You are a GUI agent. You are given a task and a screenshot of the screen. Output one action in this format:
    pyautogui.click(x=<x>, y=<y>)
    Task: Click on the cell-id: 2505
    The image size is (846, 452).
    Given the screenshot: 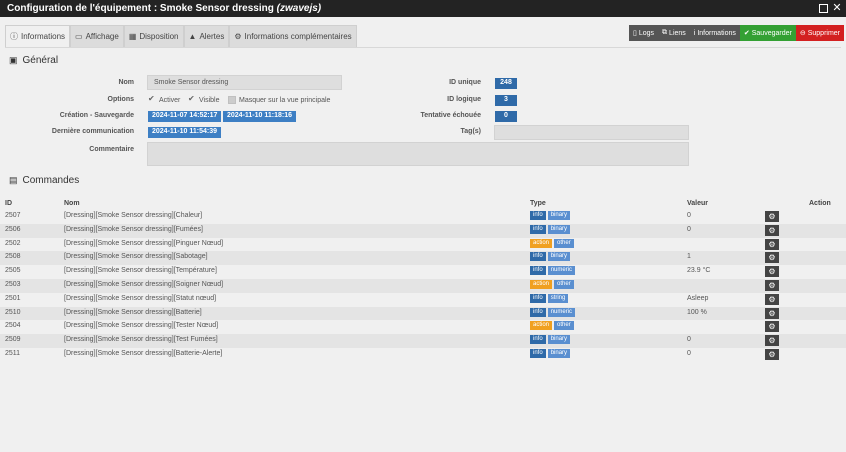 What is the action you would take?
    pyautogui.click(x=13, y=271)
    